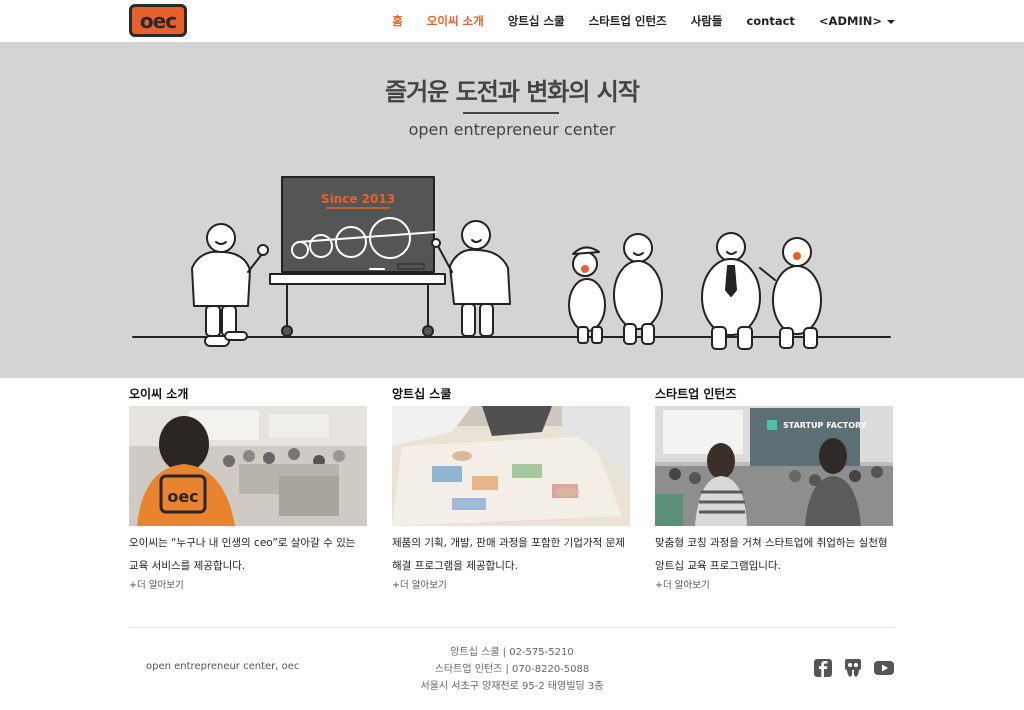 Image resolution: width=1024 pixels, height=710 pixels. What do you see at coordinates (422, 394) in the screenshot?
I see `school-heading: 앙트십 스쿨` at bounding box center [422, 394].